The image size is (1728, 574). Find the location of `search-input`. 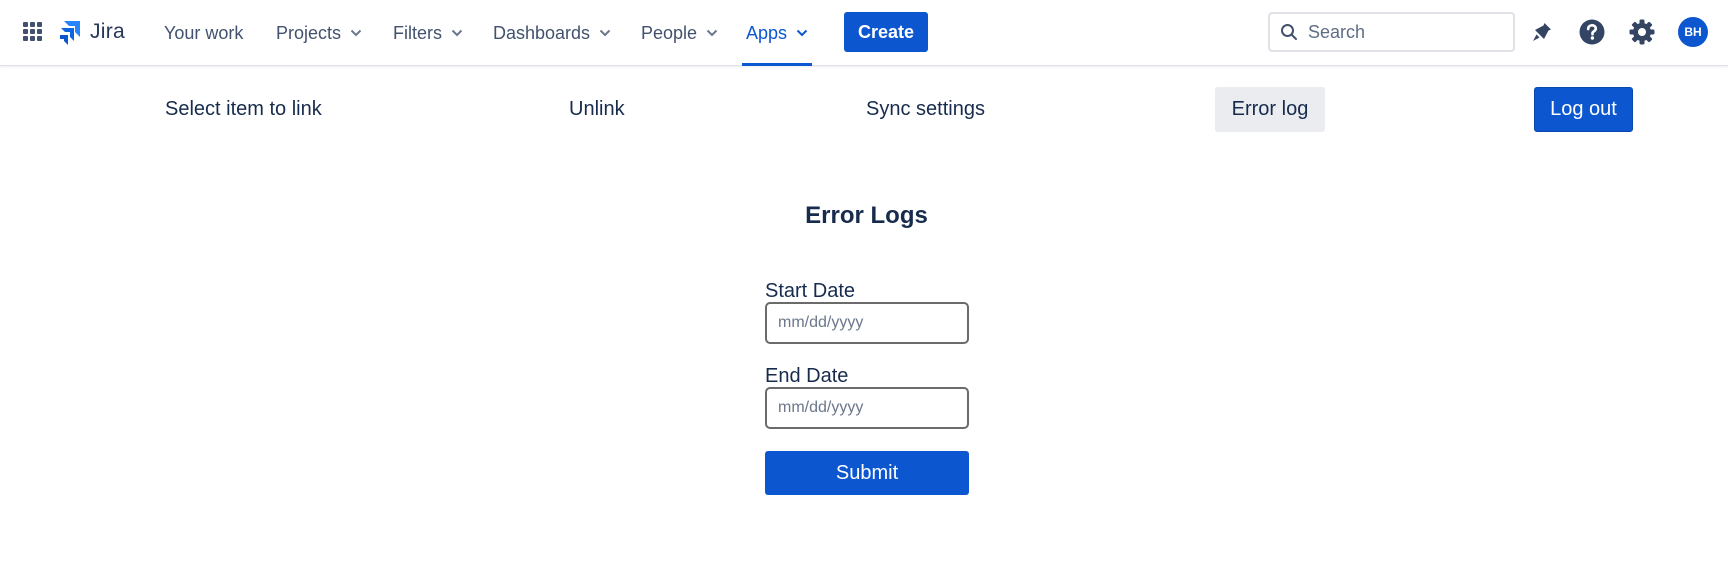

search-input is located at coordinates (1403, 32).